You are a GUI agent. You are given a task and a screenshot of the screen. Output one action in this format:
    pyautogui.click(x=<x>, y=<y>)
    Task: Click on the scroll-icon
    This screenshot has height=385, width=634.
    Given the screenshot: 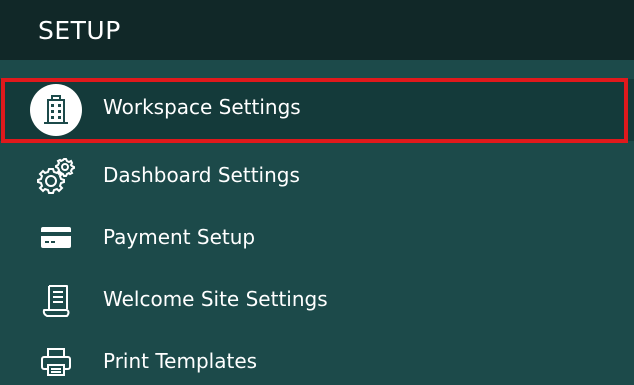 What is the action you would take?
    pyautogui.click(x=56, y=301)
    